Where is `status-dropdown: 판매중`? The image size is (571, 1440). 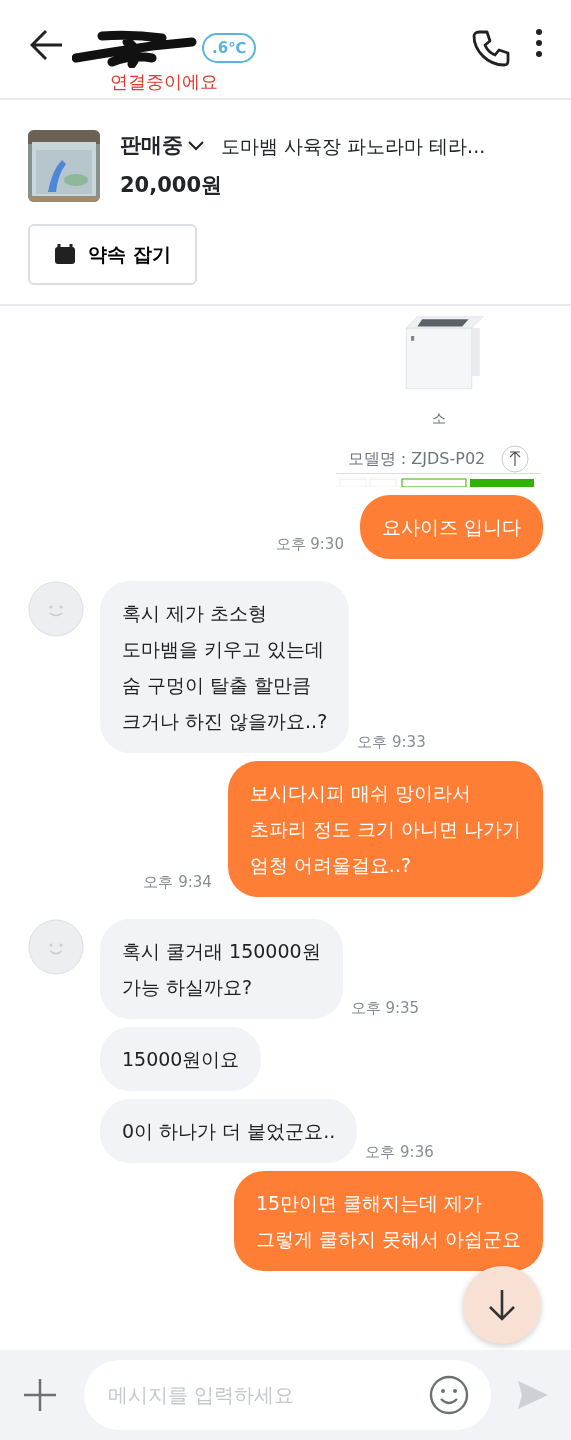
status-dropdown: 판매중 is located at coordinates (162, 146).